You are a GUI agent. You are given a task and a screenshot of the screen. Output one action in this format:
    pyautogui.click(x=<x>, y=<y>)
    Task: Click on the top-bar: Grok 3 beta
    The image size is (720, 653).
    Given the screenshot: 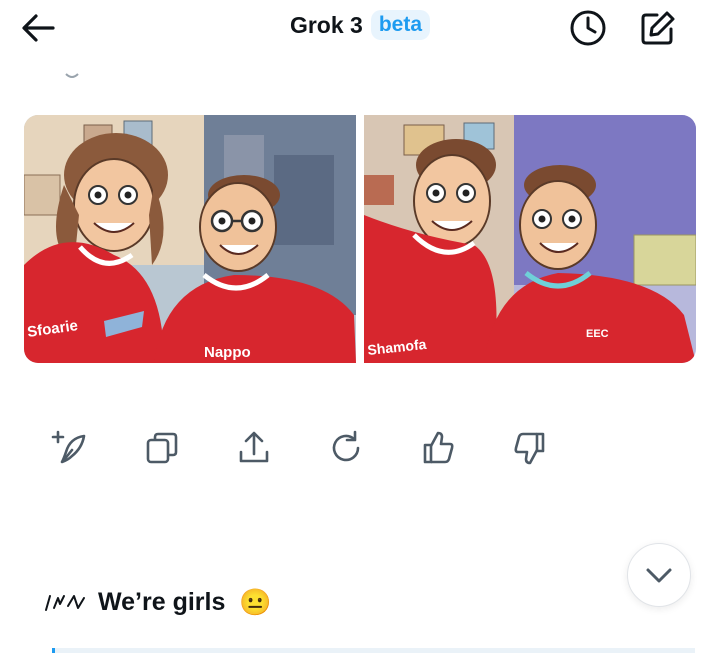 What is the action you would take?
    pyautogui.click(x=360, y=30)
    